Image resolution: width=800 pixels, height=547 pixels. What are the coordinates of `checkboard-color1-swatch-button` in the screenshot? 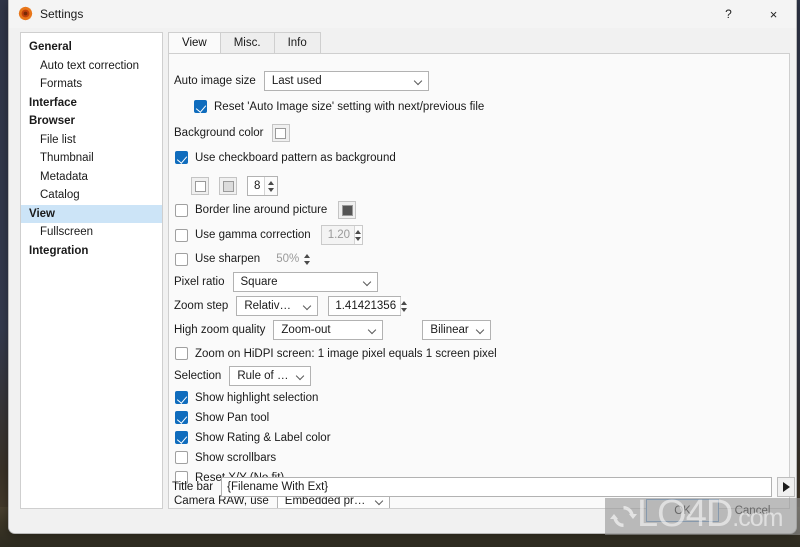 It's located at (200, 186).